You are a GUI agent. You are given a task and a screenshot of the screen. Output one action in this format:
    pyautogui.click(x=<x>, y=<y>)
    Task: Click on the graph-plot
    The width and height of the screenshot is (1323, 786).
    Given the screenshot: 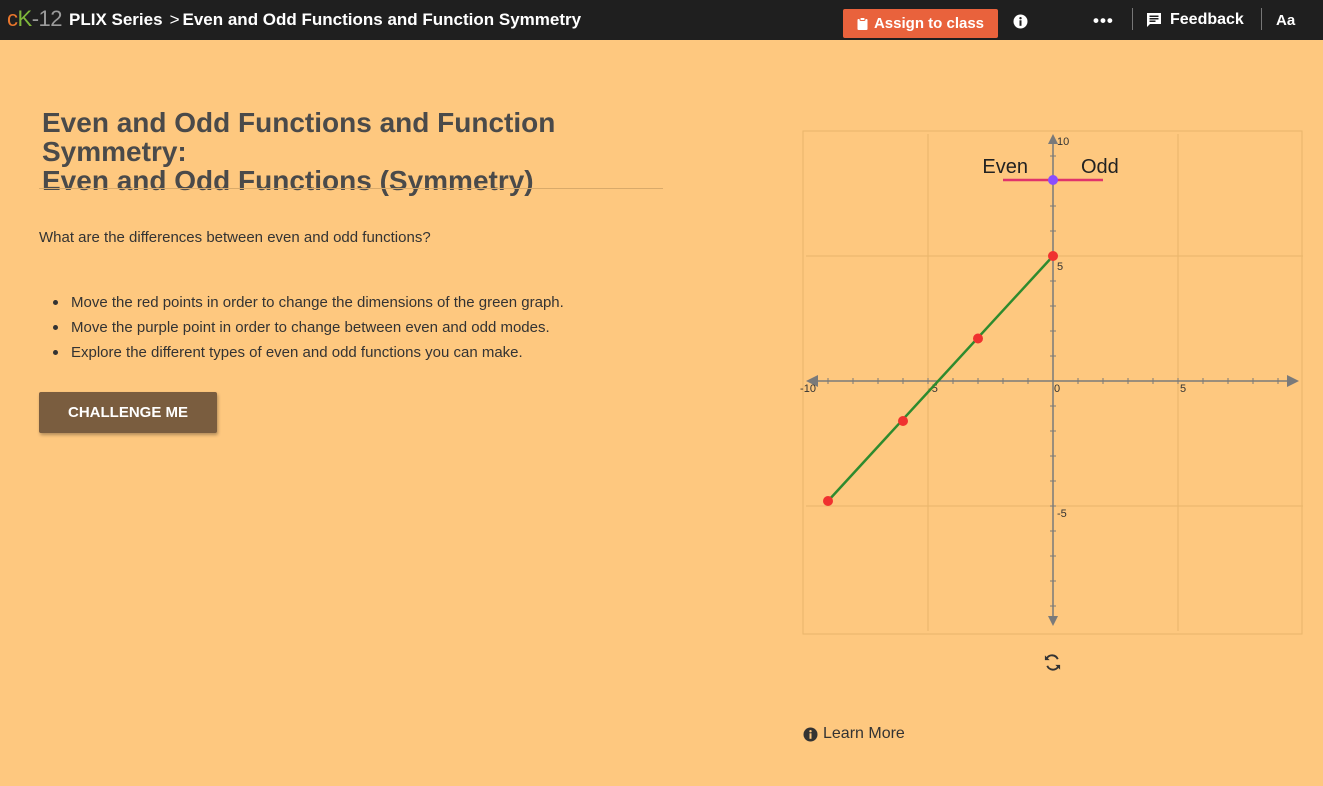 What is the action you would take?
    pyautogui.click(x=940, y=378)
    